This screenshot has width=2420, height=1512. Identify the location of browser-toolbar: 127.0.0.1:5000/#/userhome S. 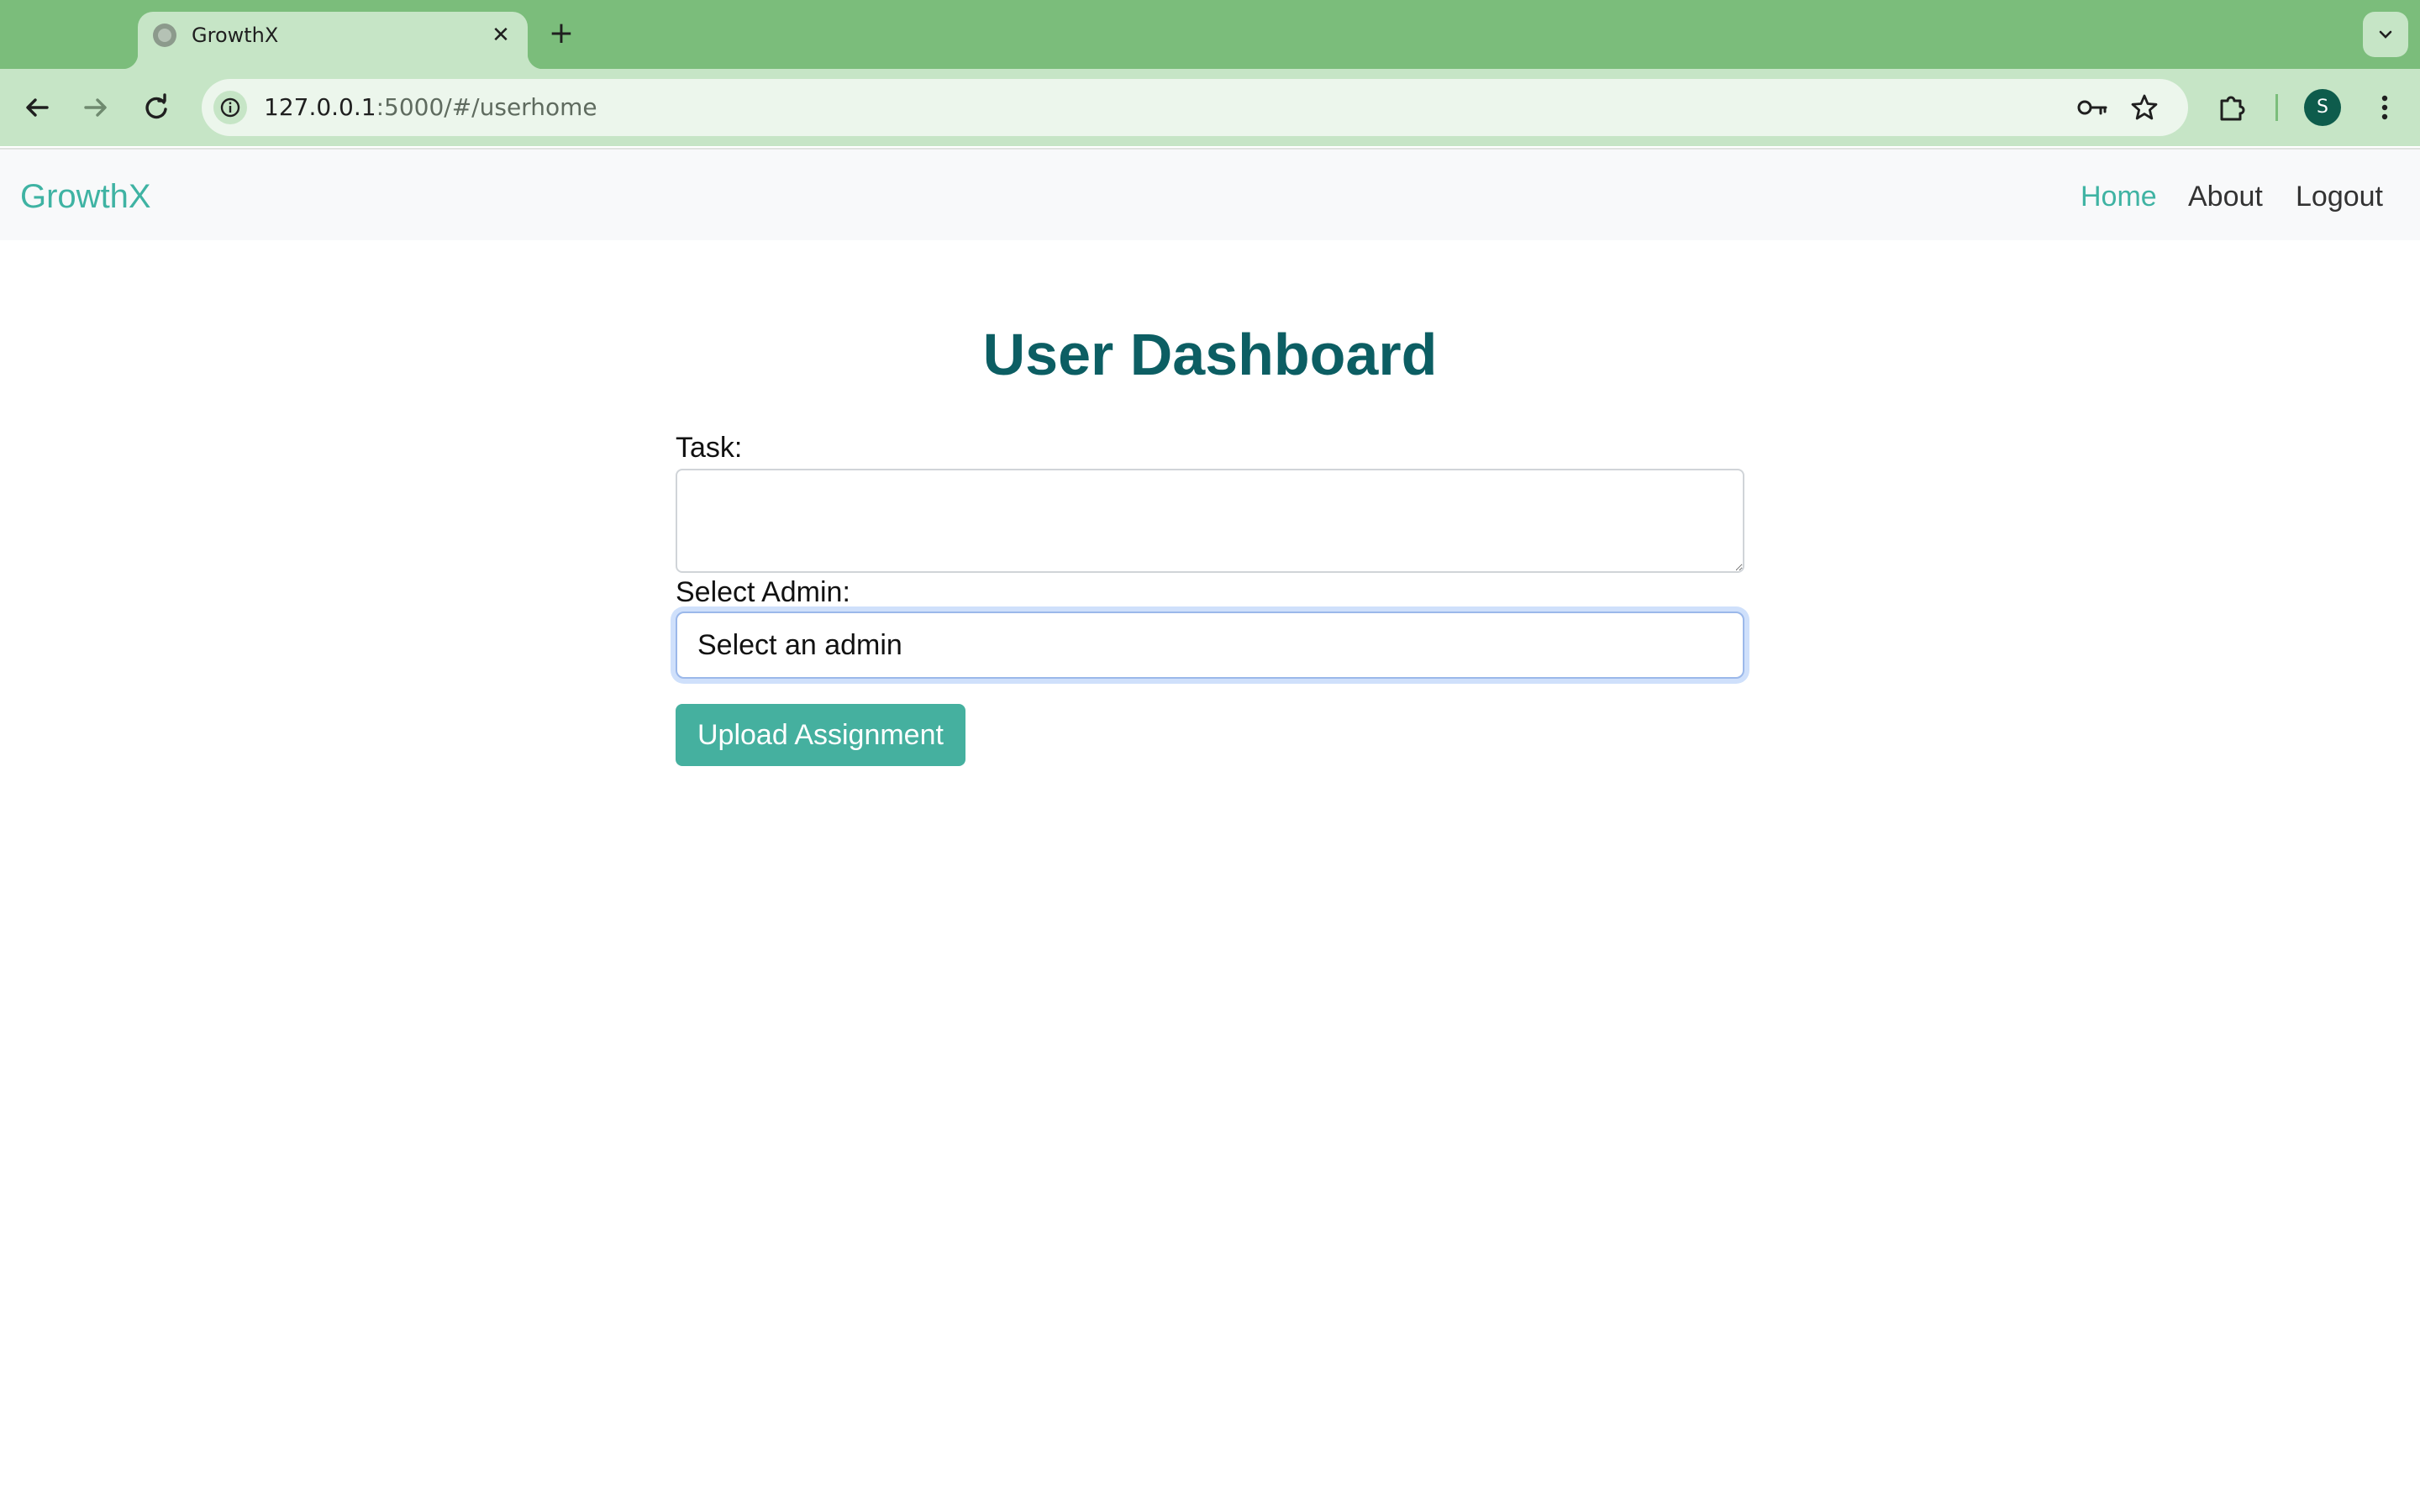
(1210, 107).